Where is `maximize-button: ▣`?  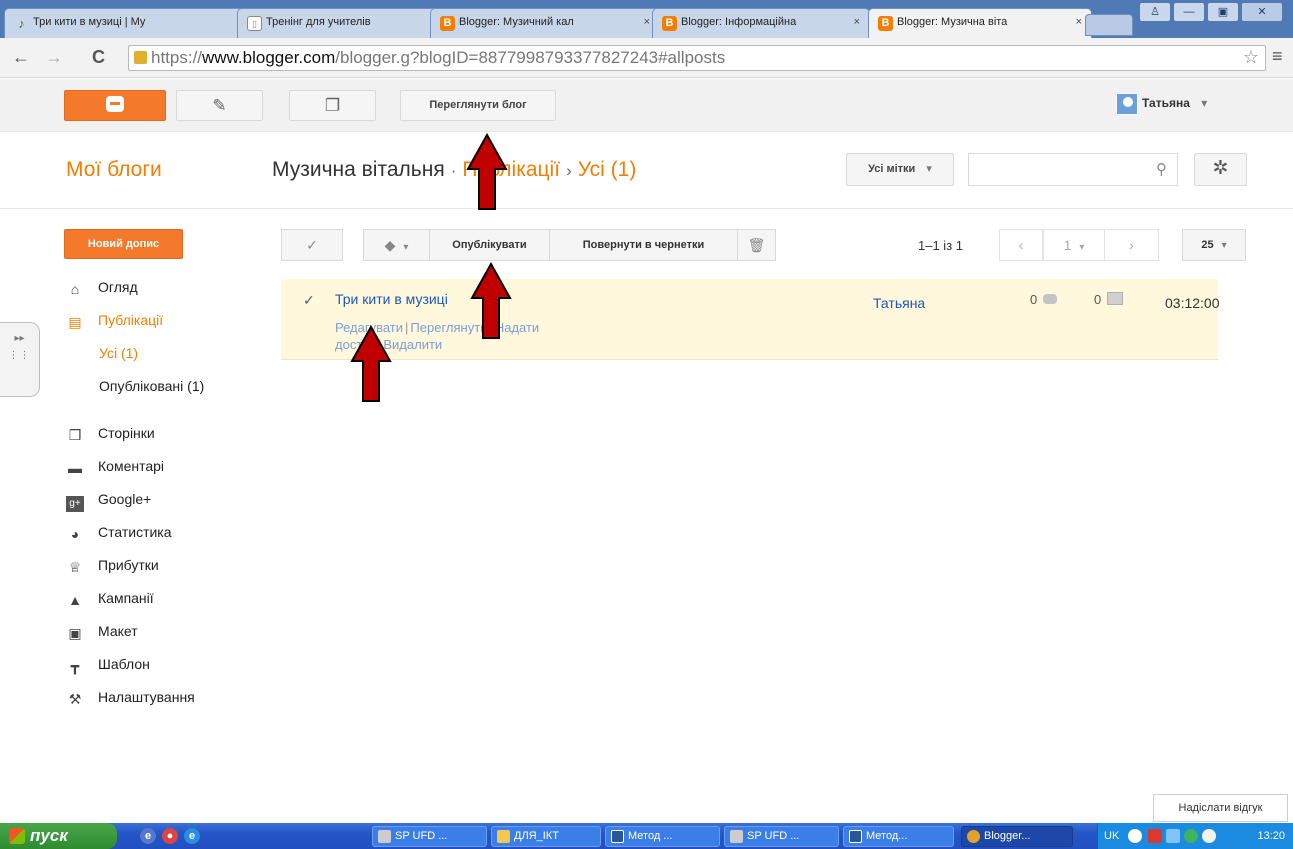
maximize-button: ▣ is located at coordinates (1223, 12).